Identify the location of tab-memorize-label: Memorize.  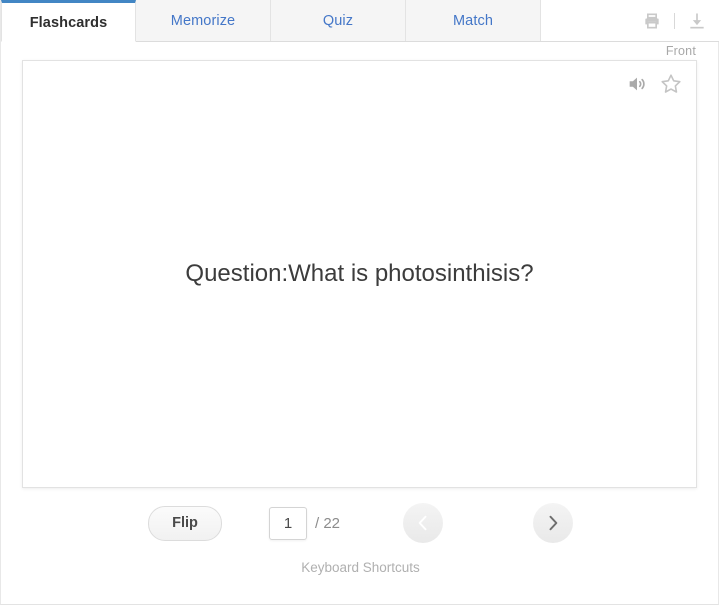
(203, 20).